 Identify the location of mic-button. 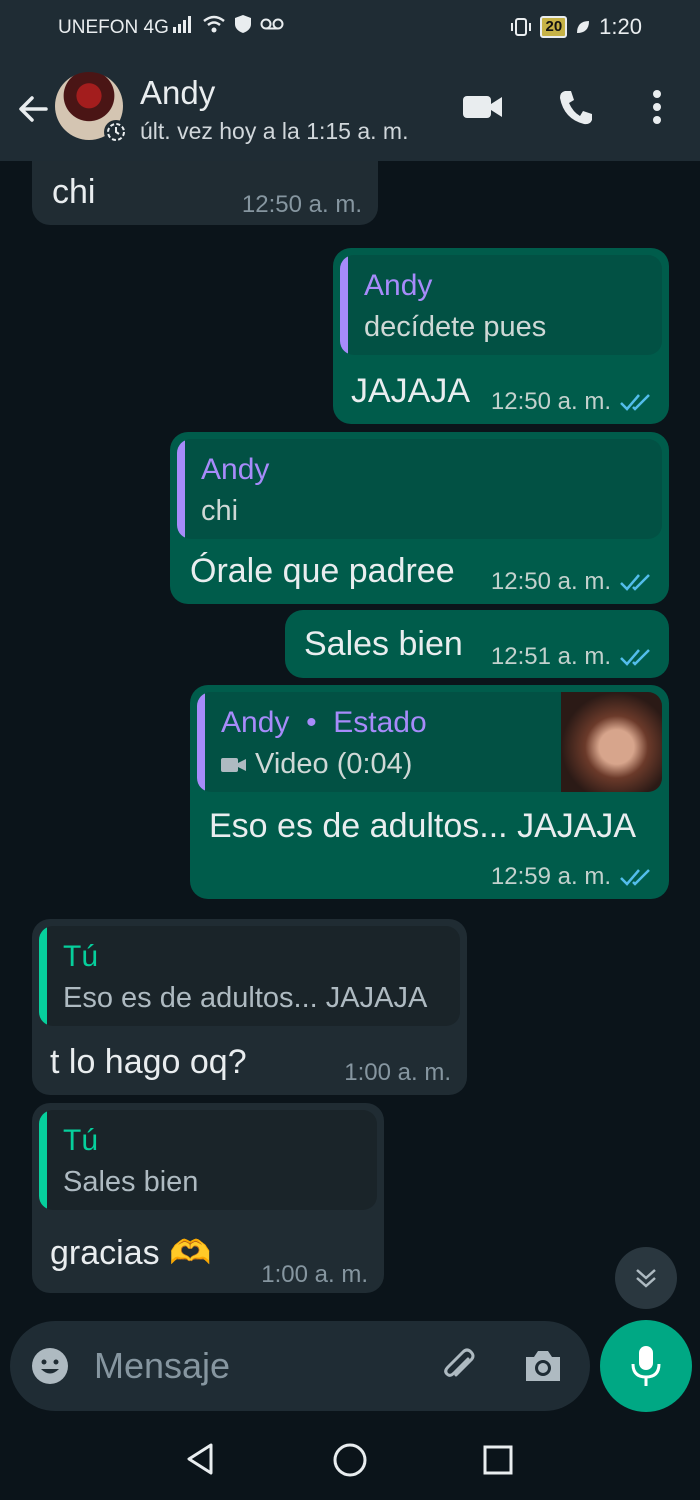
(646, 1366).